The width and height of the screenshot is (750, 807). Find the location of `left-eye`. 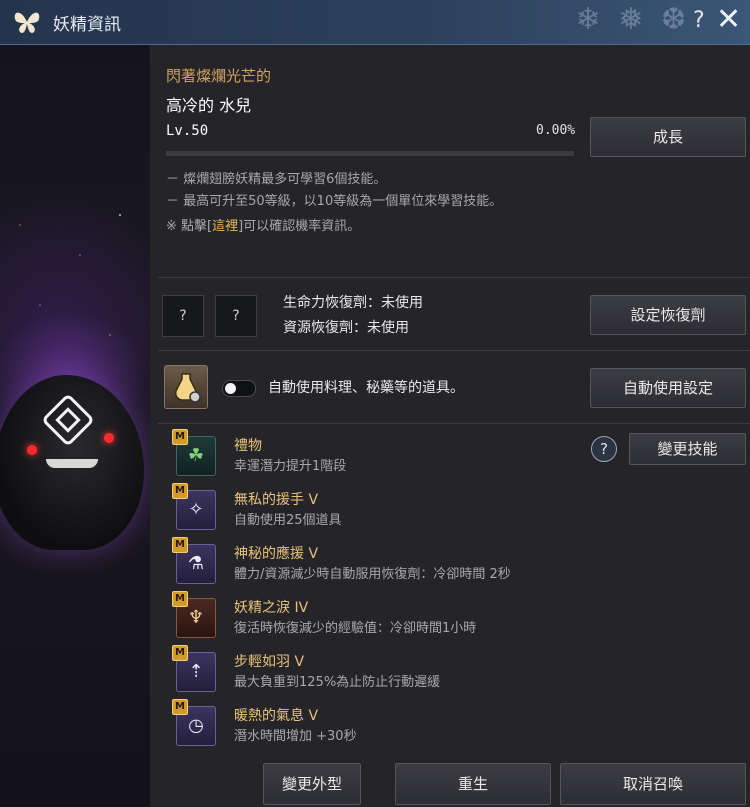

left-eye is located at coordinates (32, 450).